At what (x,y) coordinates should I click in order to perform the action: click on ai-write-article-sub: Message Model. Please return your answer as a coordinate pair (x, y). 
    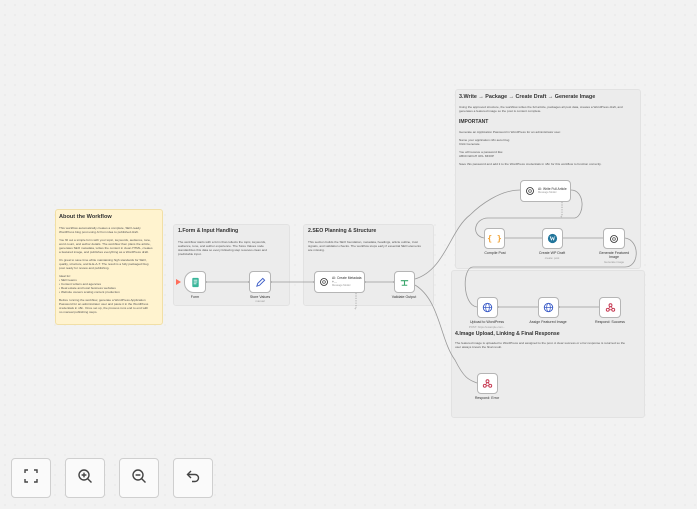
    Looking at the image, I should click on (547, 193).